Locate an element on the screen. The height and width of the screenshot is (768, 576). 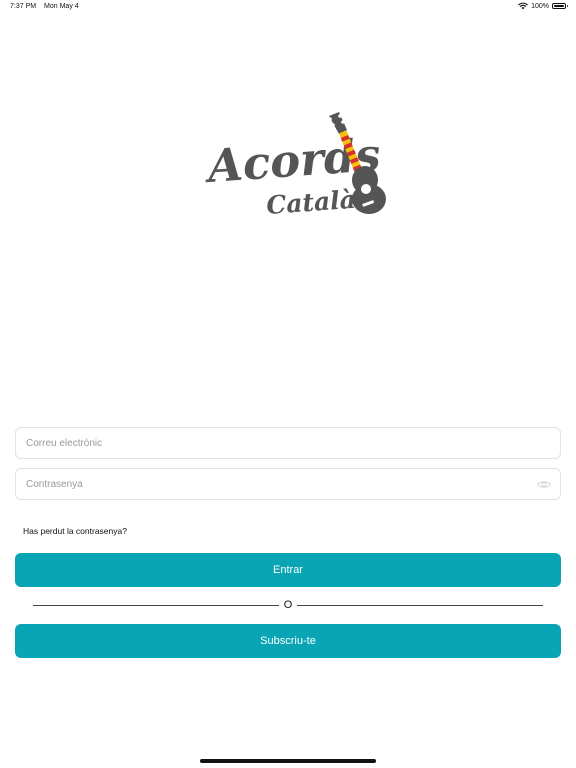
password-field is located at coordinates (288, 484).